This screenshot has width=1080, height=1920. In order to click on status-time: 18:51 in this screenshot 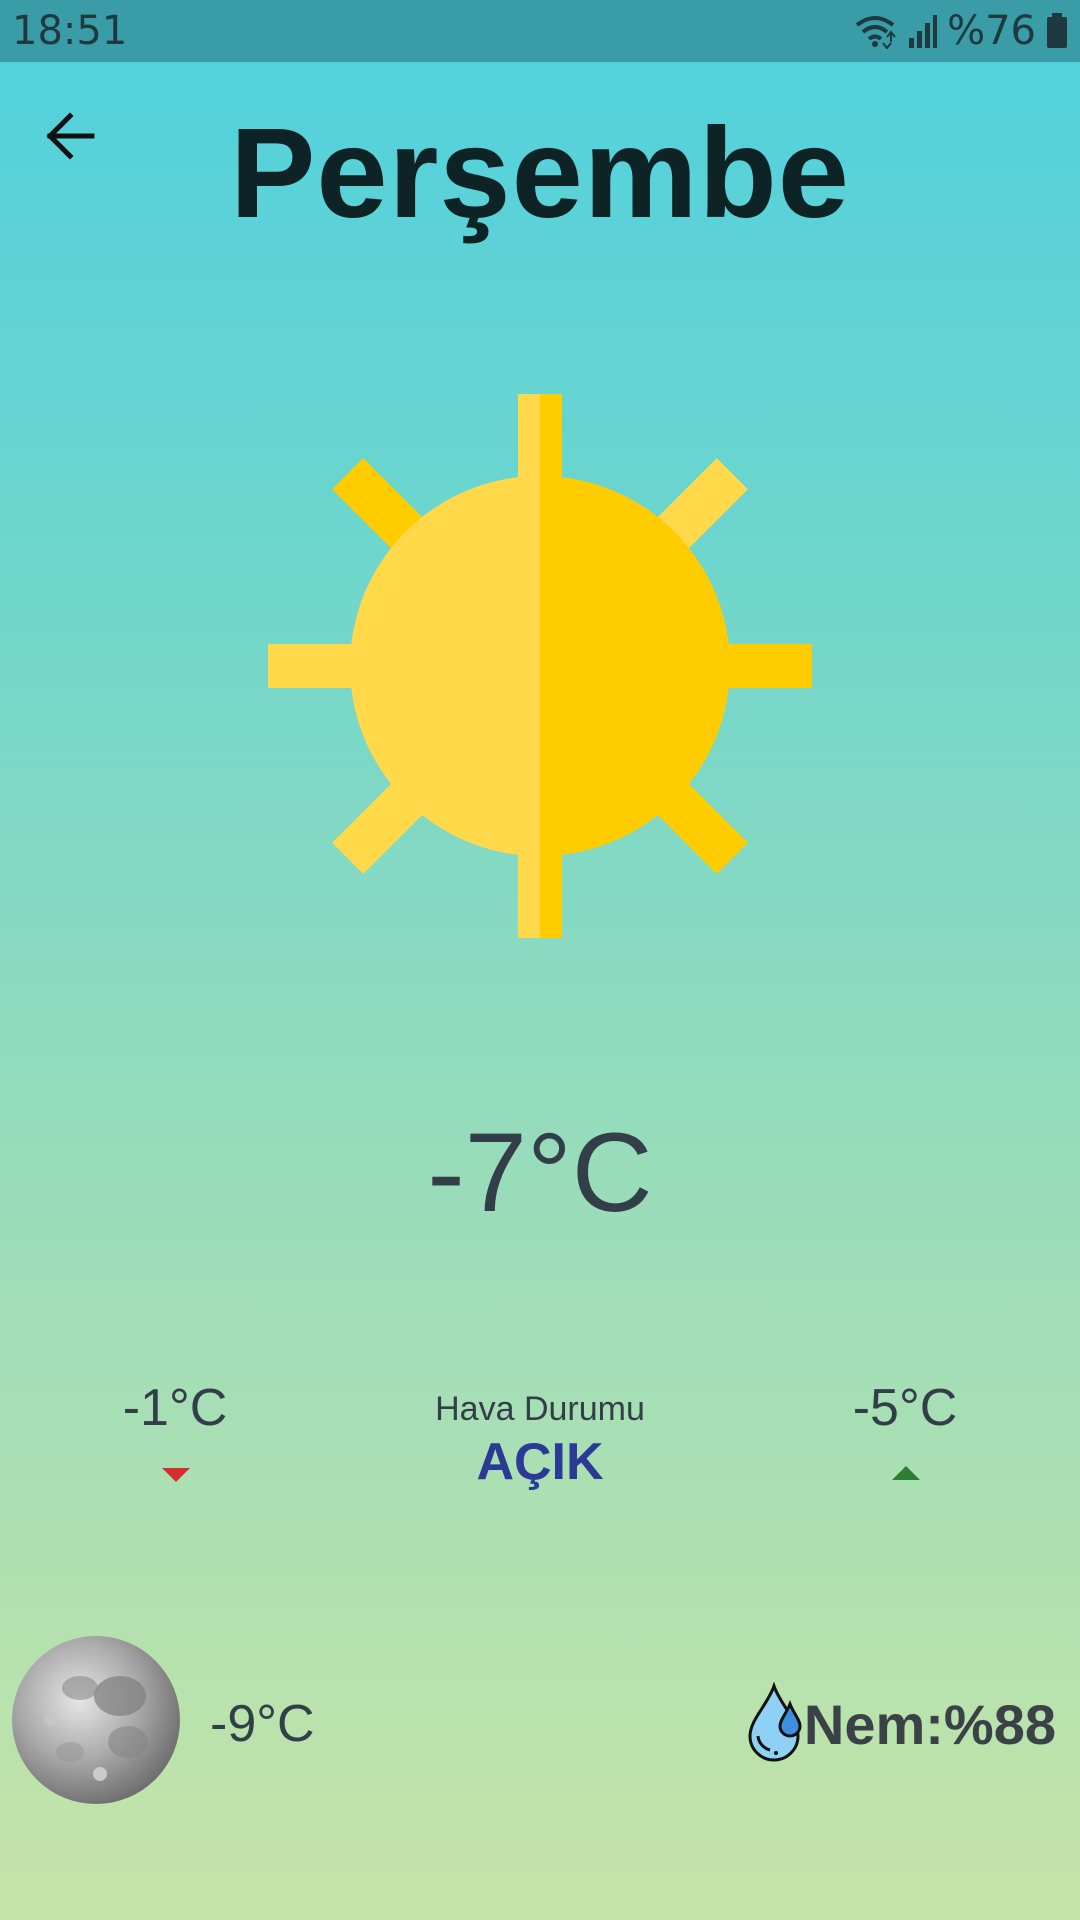, I will do `click(70, 31)`.